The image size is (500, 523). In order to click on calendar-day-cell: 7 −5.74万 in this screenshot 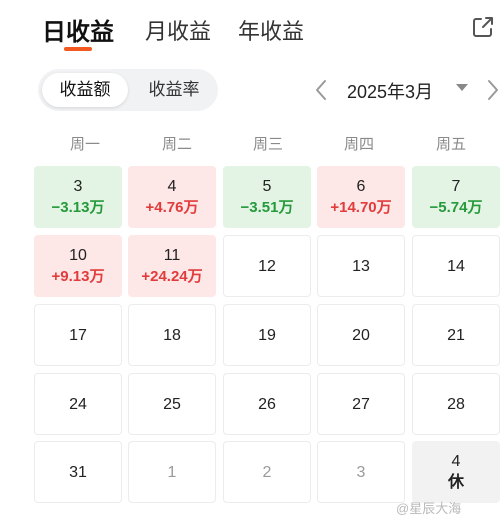, I will do `click(456, 197)`.